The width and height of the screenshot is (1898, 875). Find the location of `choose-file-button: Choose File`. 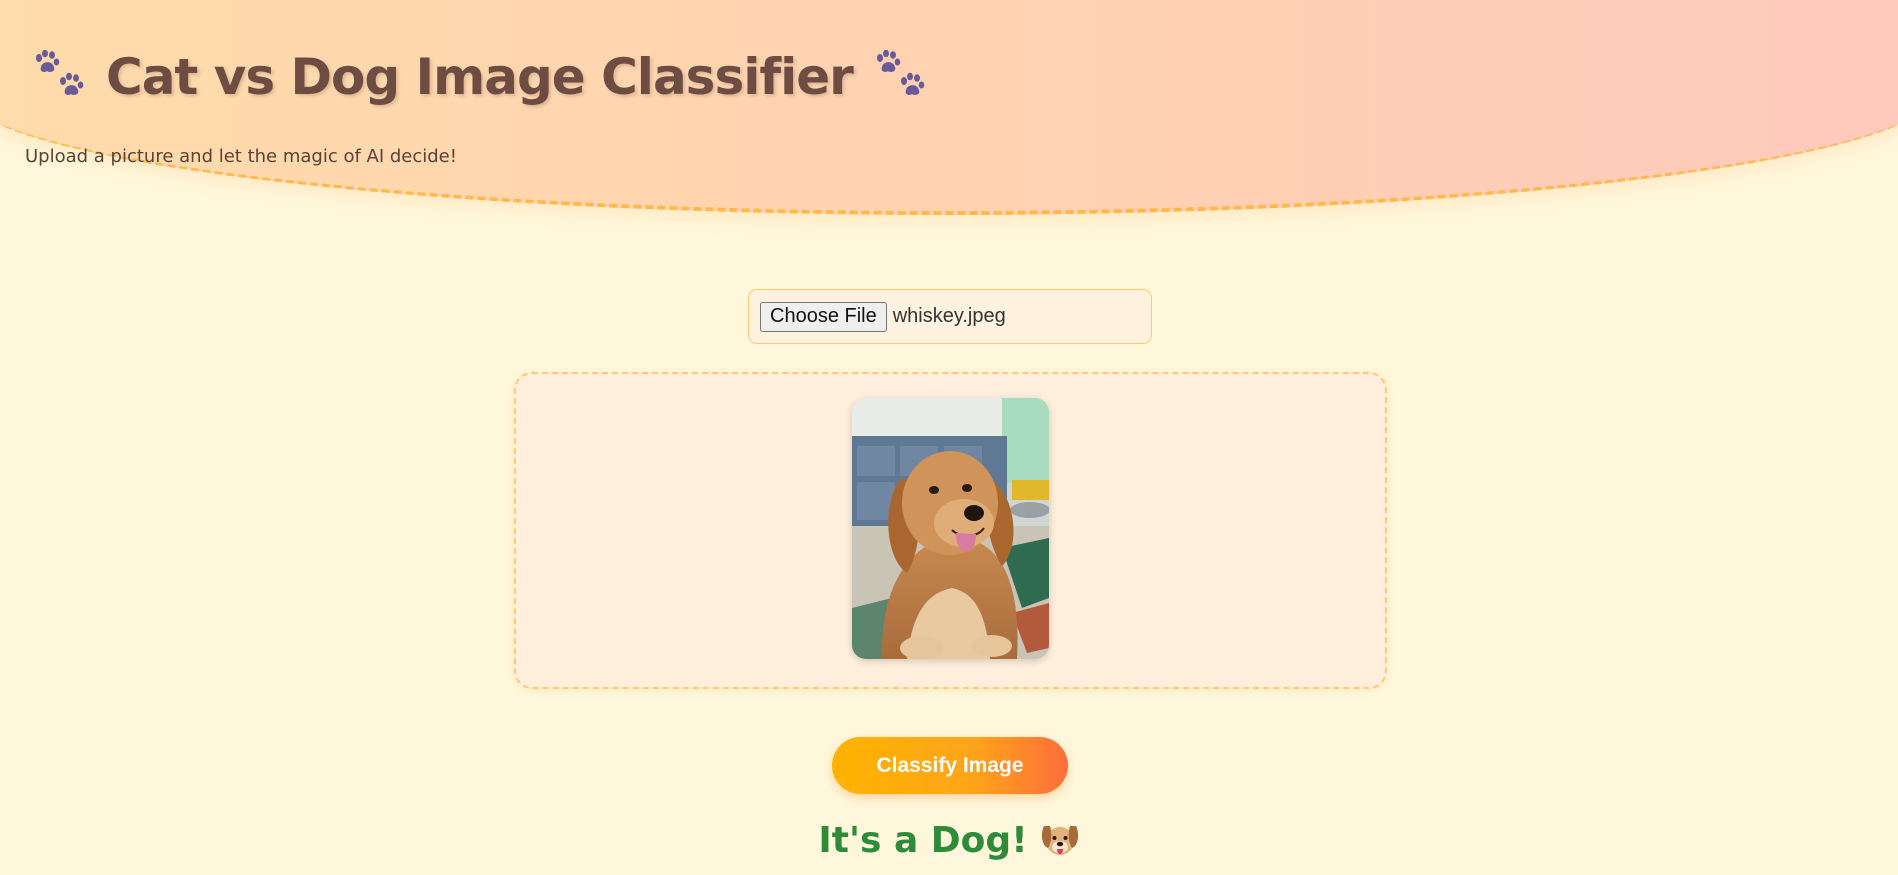

choose-file-button: Choose File is located at coordinates (823, 316).